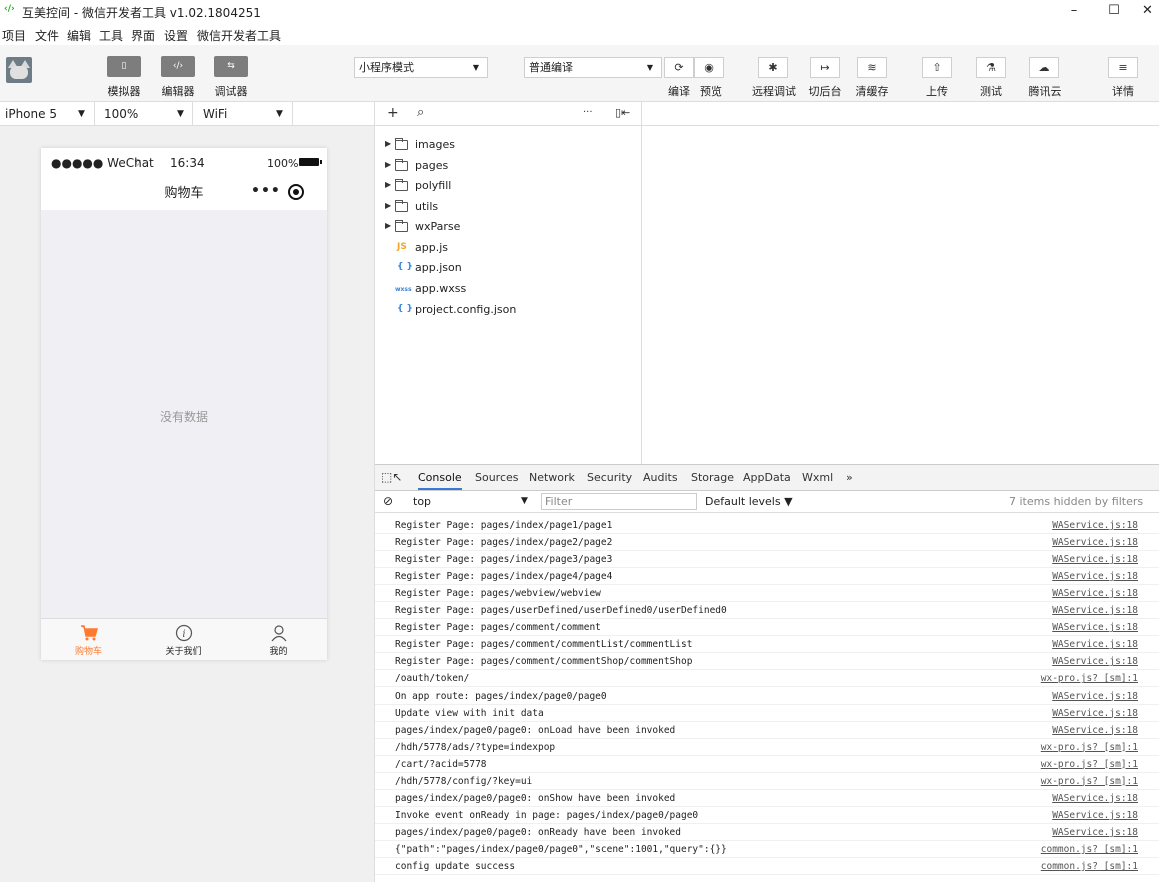 The height and width of the screenshot is (882, 1159). I want to click on network-select: WiFi, so click(215, 114).